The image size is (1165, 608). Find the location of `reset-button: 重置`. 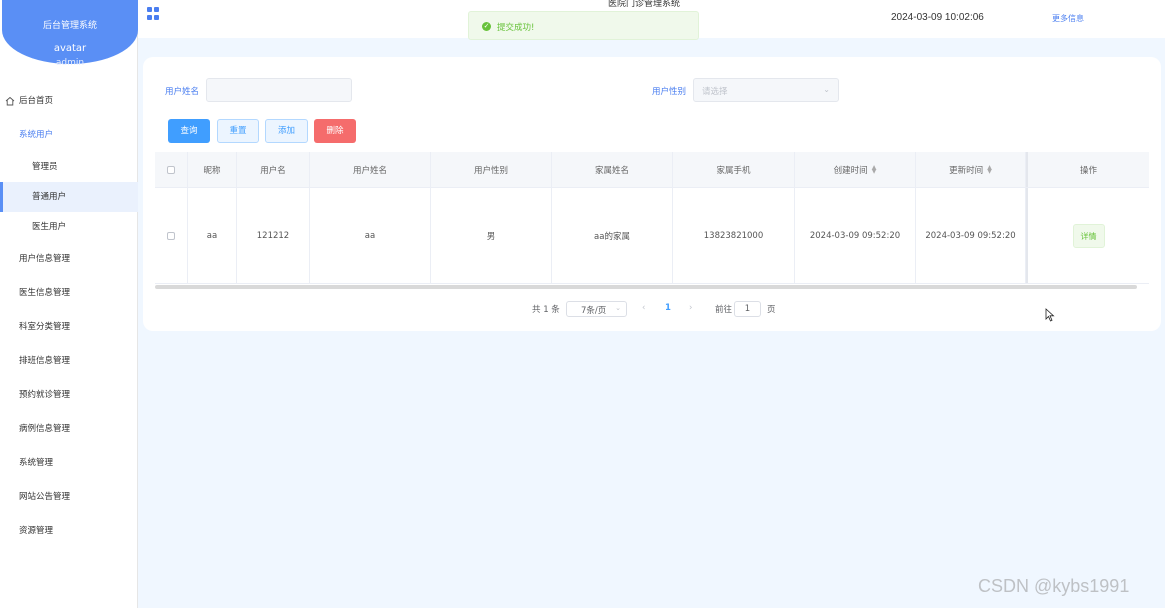

reset-button: 重置 is located at coordinates (238, 131).